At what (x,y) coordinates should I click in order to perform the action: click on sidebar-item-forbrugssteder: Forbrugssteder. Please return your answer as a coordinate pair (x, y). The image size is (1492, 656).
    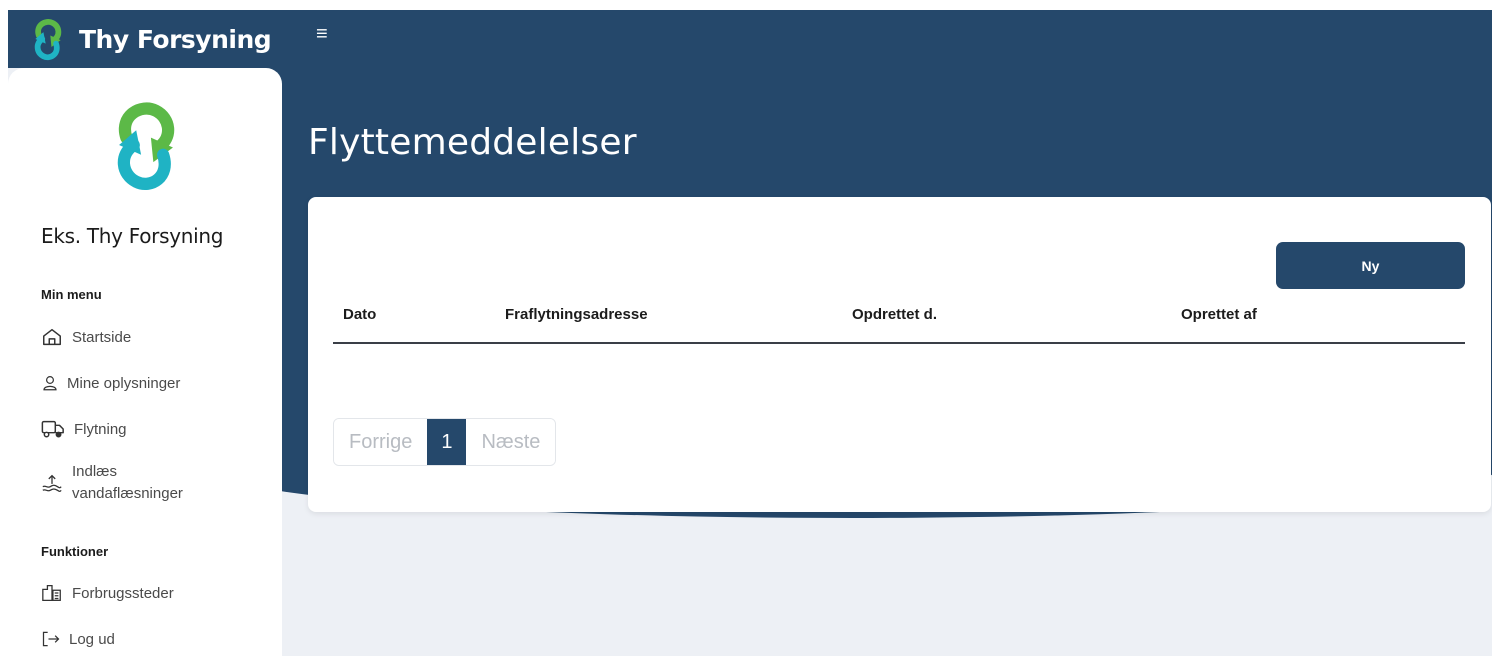
    Looking at the image, I should click on (107, 593).